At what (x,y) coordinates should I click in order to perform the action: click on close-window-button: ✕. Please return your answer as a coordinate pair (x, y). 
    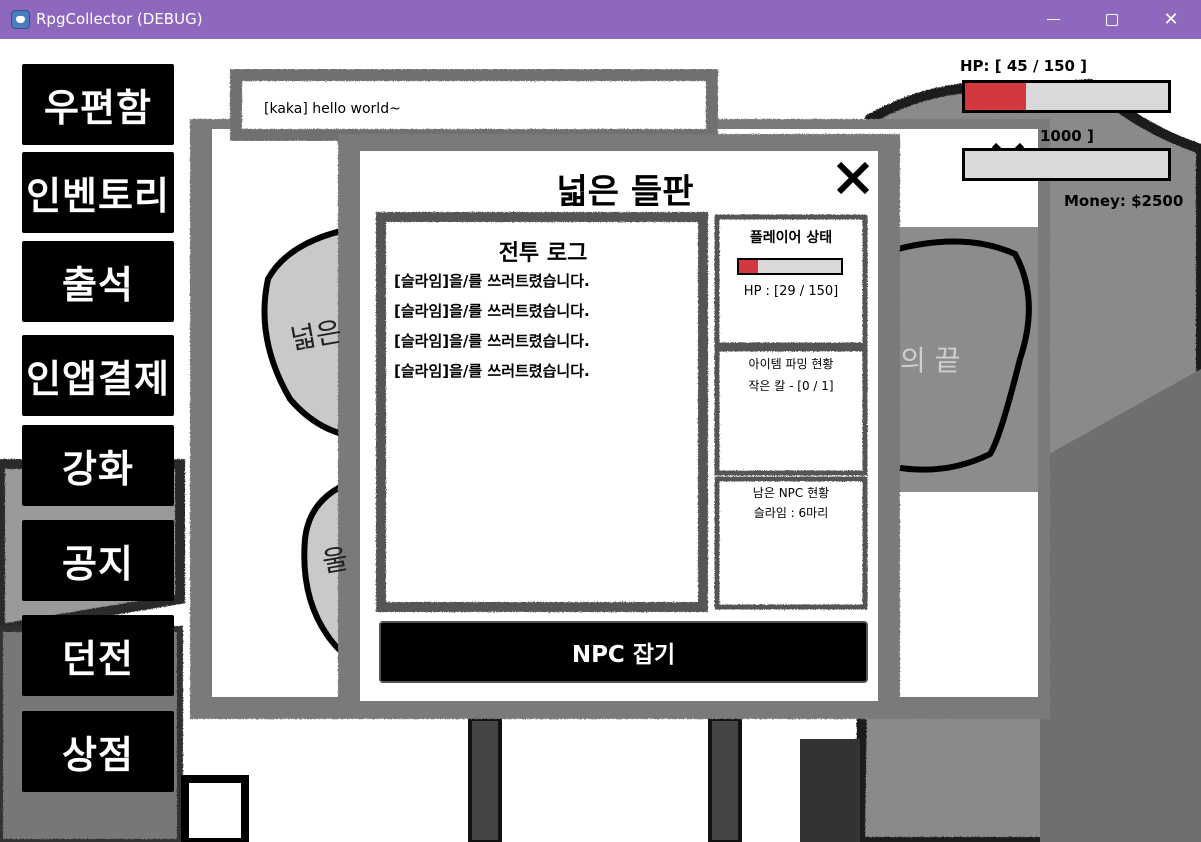
    Looking at the image, I should click on (1171, 19).